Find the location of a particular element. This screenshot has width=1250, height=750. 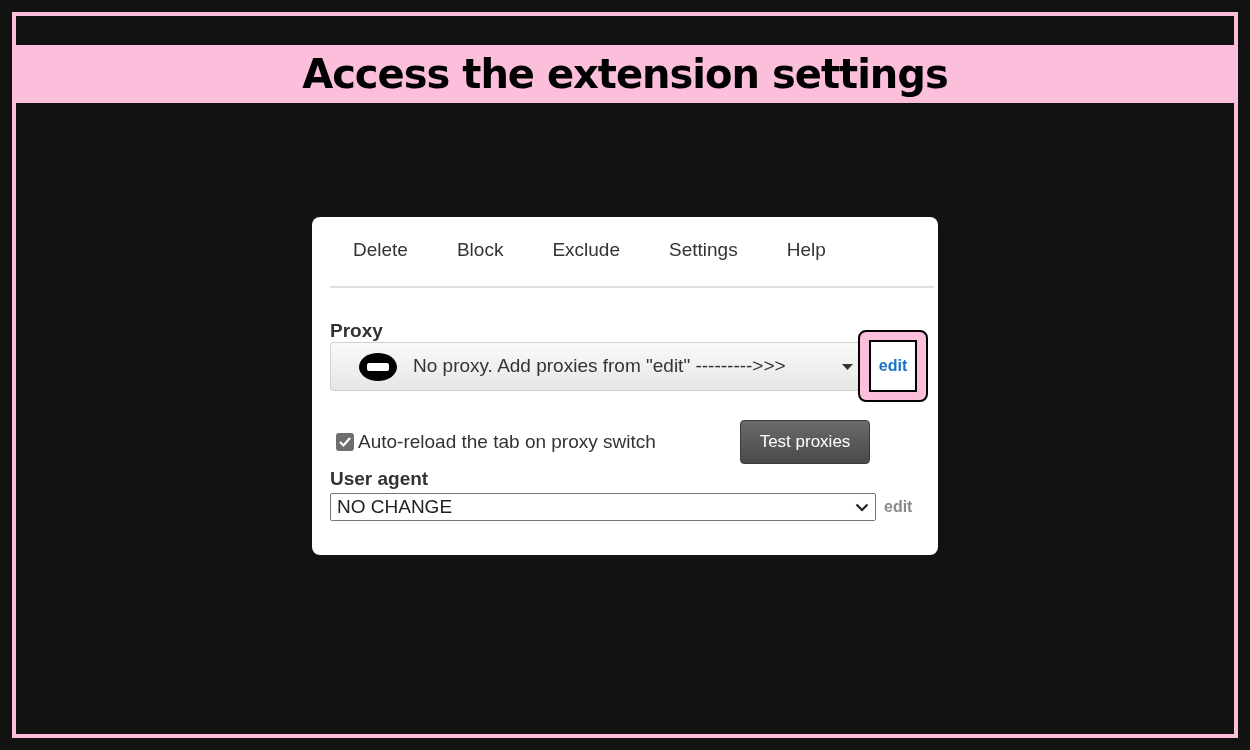

menu-item: Delete is located at coordinates (380, 250).